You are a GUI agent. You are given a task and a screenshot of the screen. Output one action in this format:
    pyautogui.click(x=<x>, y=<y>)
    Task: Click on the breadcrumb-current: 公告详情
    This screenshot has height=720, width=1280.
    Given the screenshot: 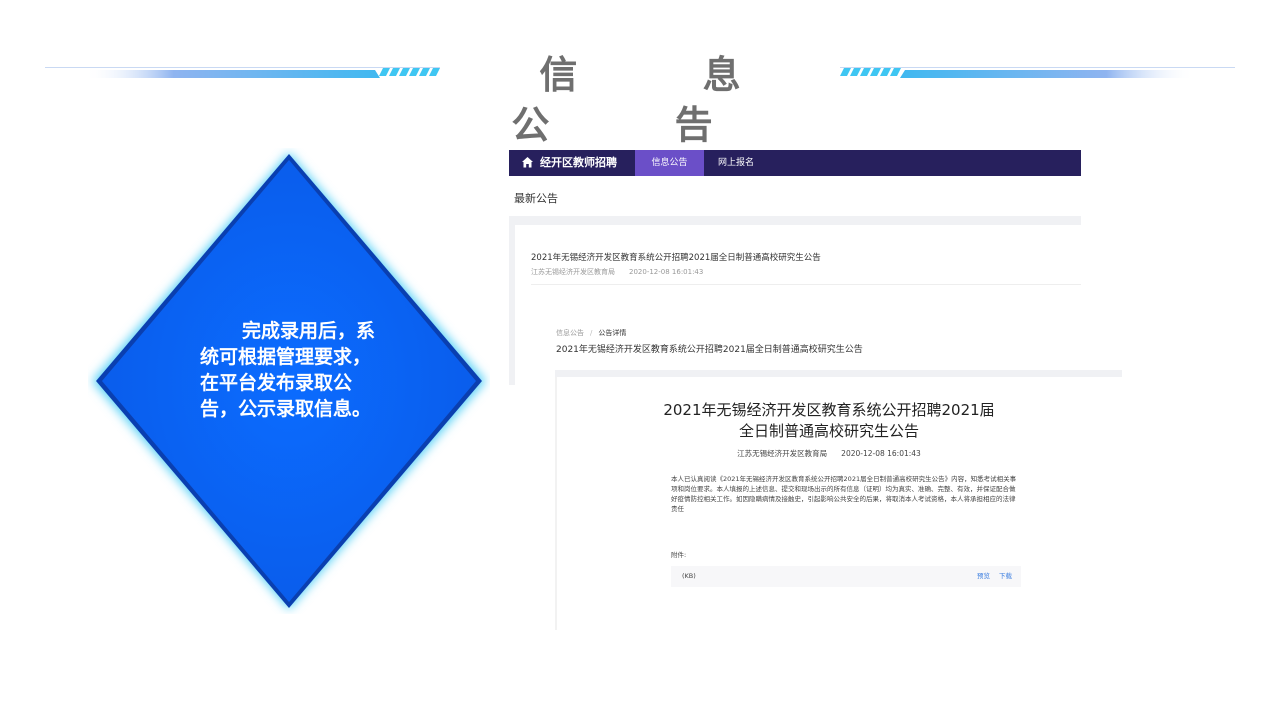 What is the action you would take?
    pyautogui.click(x=612, y=333)
    